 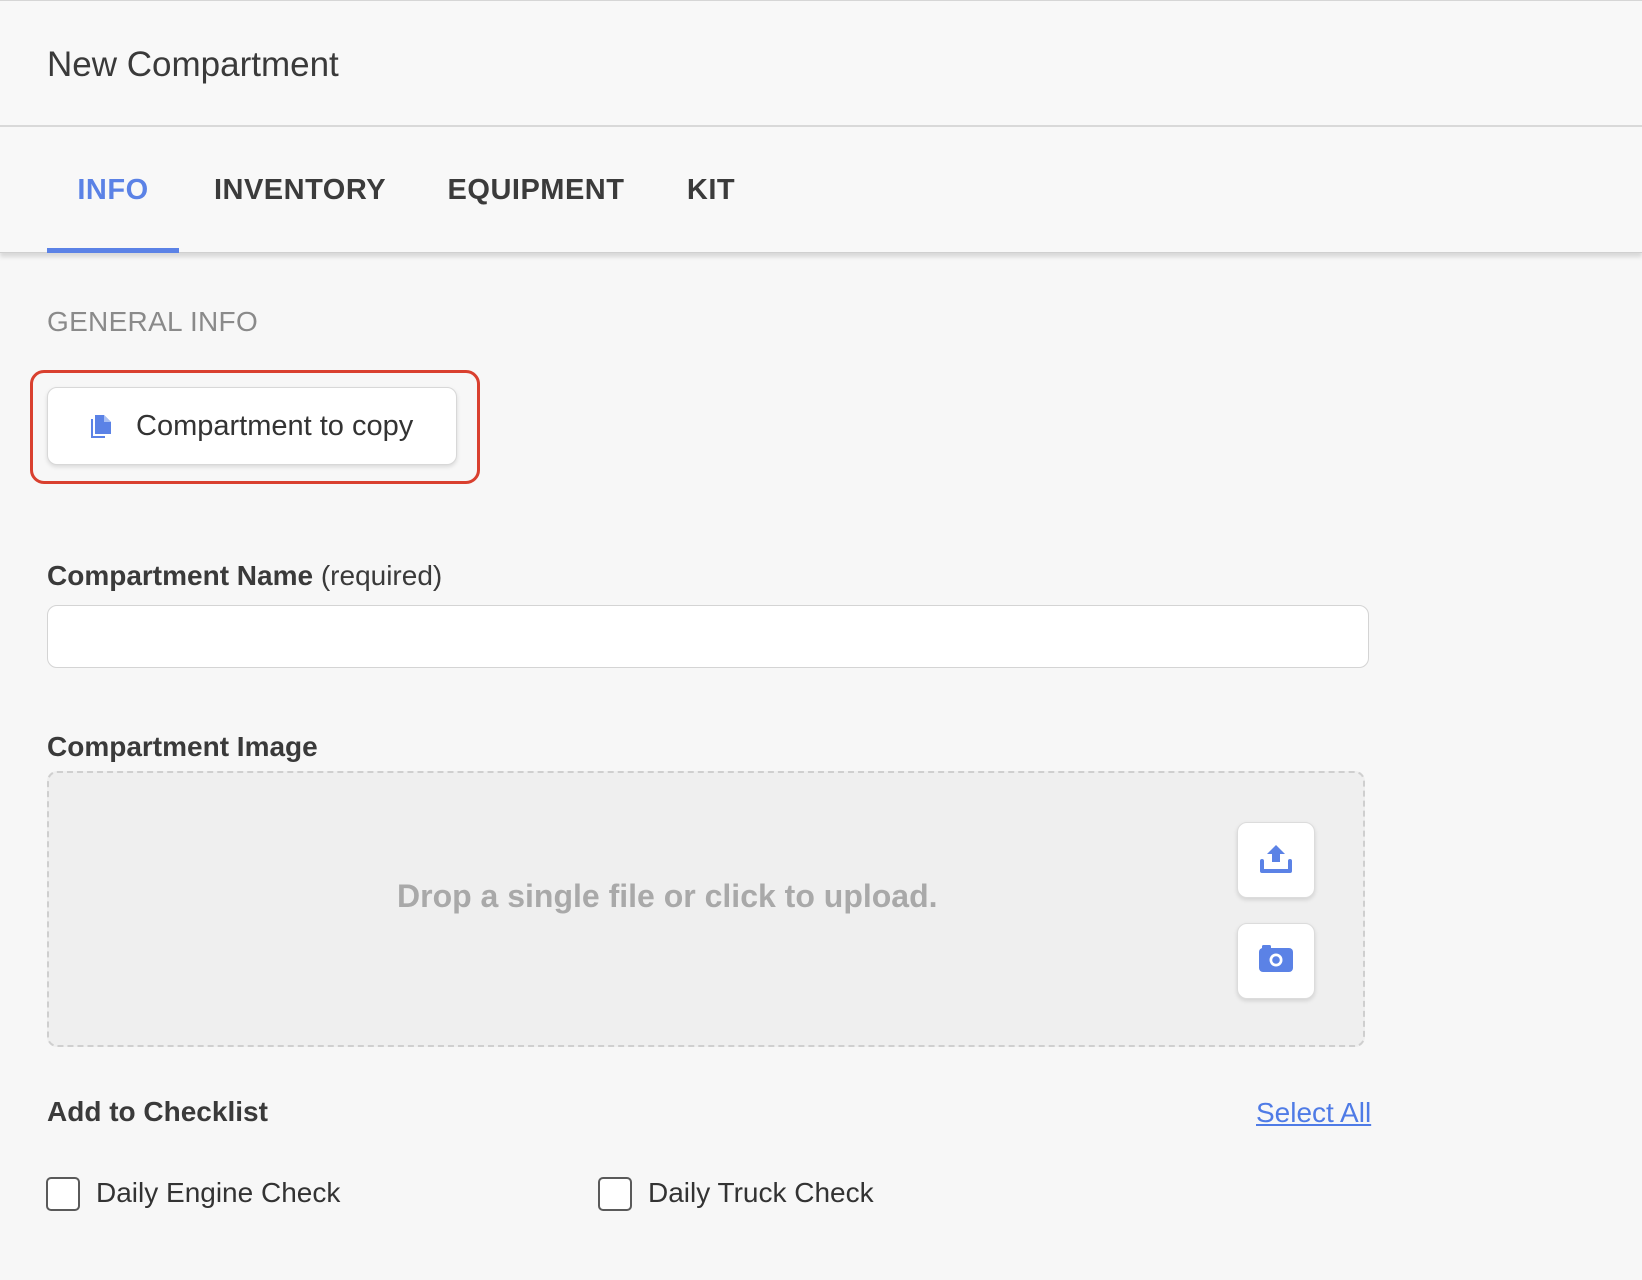 I want to click on compartment-name-input, so click(x=708, y=636).